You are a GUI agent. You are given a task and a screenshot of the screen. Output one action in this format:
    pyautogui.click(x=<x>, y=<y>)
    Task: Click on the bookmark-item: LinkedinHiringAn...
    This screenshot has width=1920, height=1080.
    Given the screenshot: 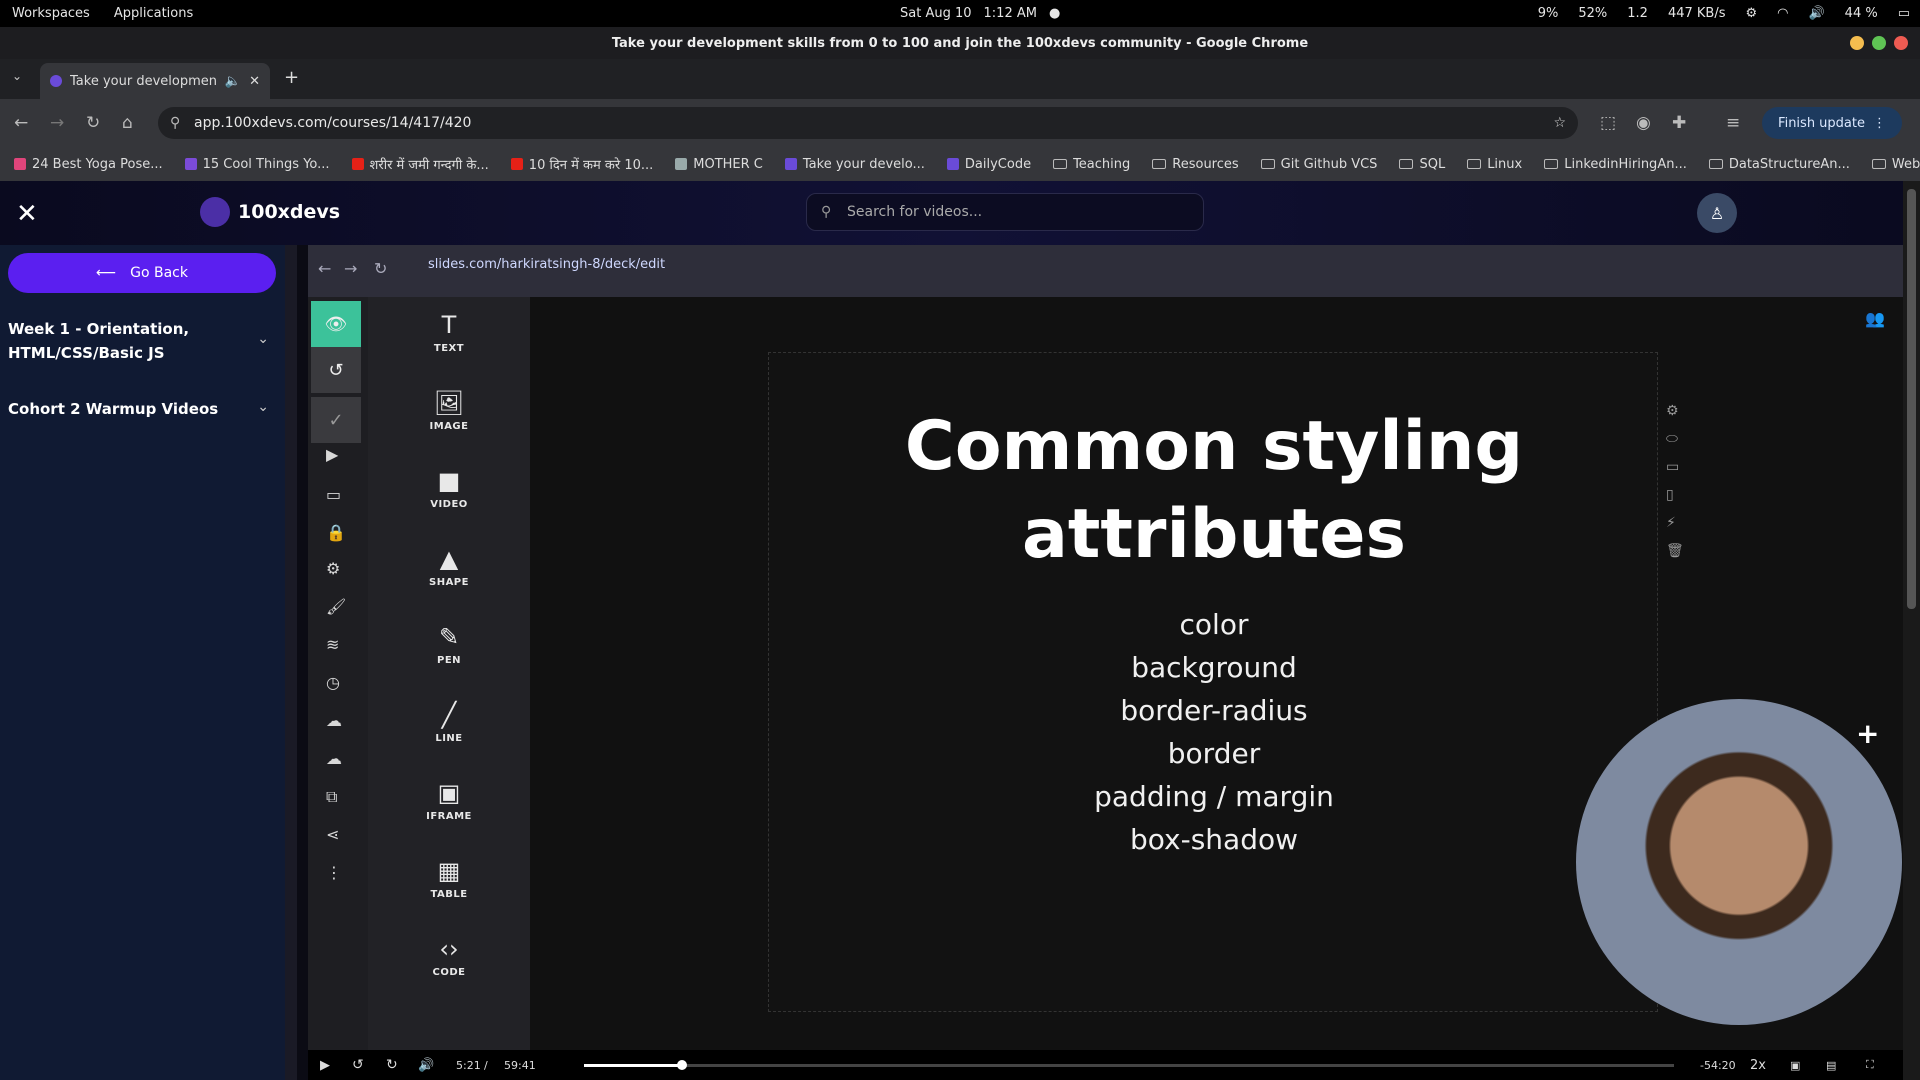 What is the action you would take?
    pyautogui.click(x=1615, y=164)
    